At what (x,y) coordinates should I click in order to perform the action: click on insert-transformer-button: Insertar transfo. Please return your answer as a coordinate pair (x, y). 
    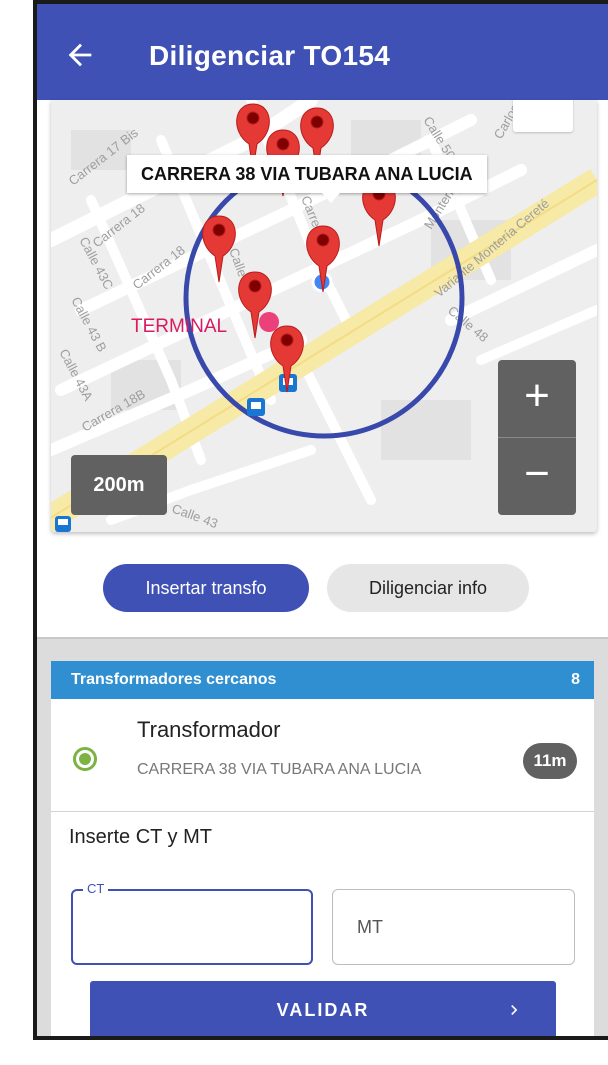
    Looking at the image, I should click on (206, 588).